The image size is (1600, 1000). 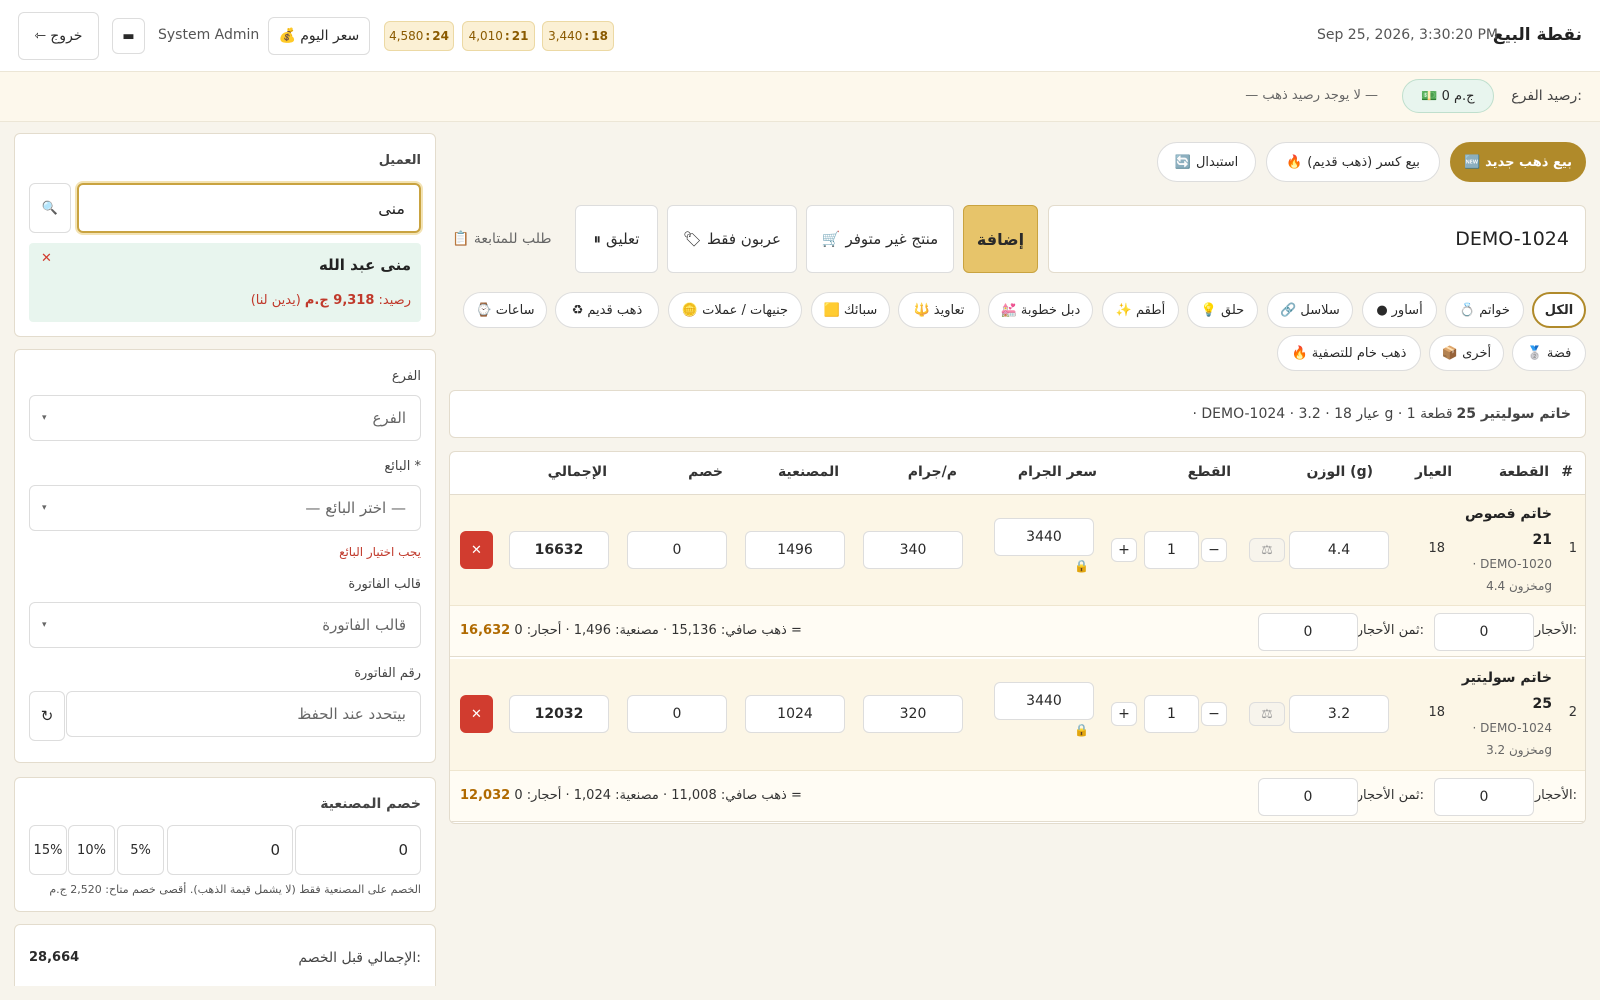 What do you see at coordinates (1206, 162) in the screenshot?
I see `mode-exchange-button: 🔄 استبدال` at bounding box center [1206, 162].